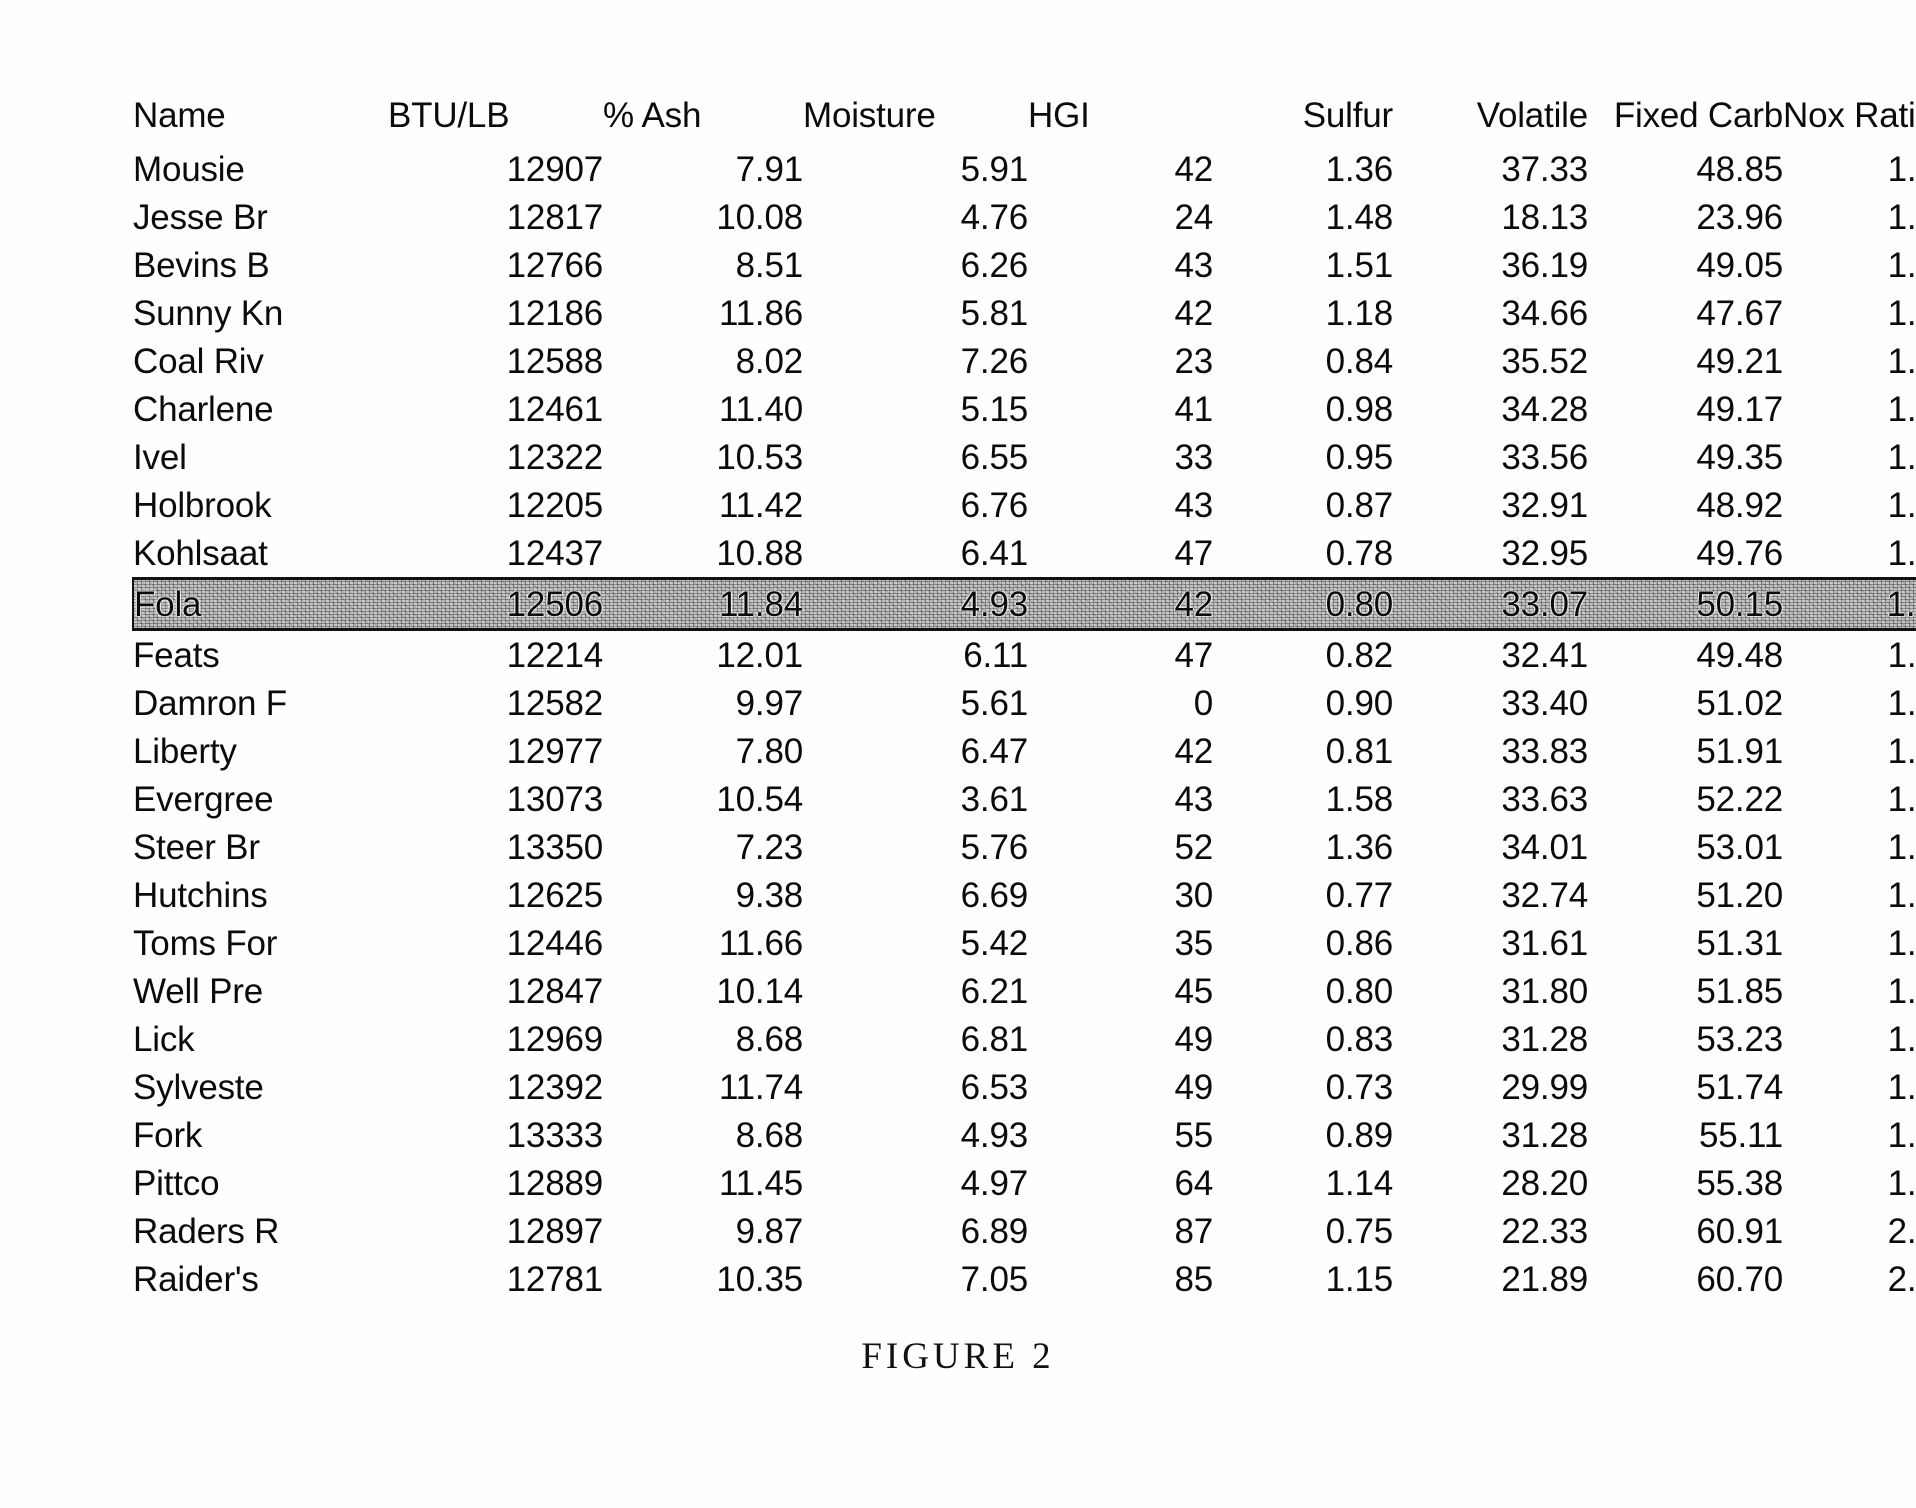 This screenshot has height=1508, width=1916. What do you see at coordinates (703, 361) in the screenshot?
I see `cell-ash: 8.02` at bounding box center [703, 361].